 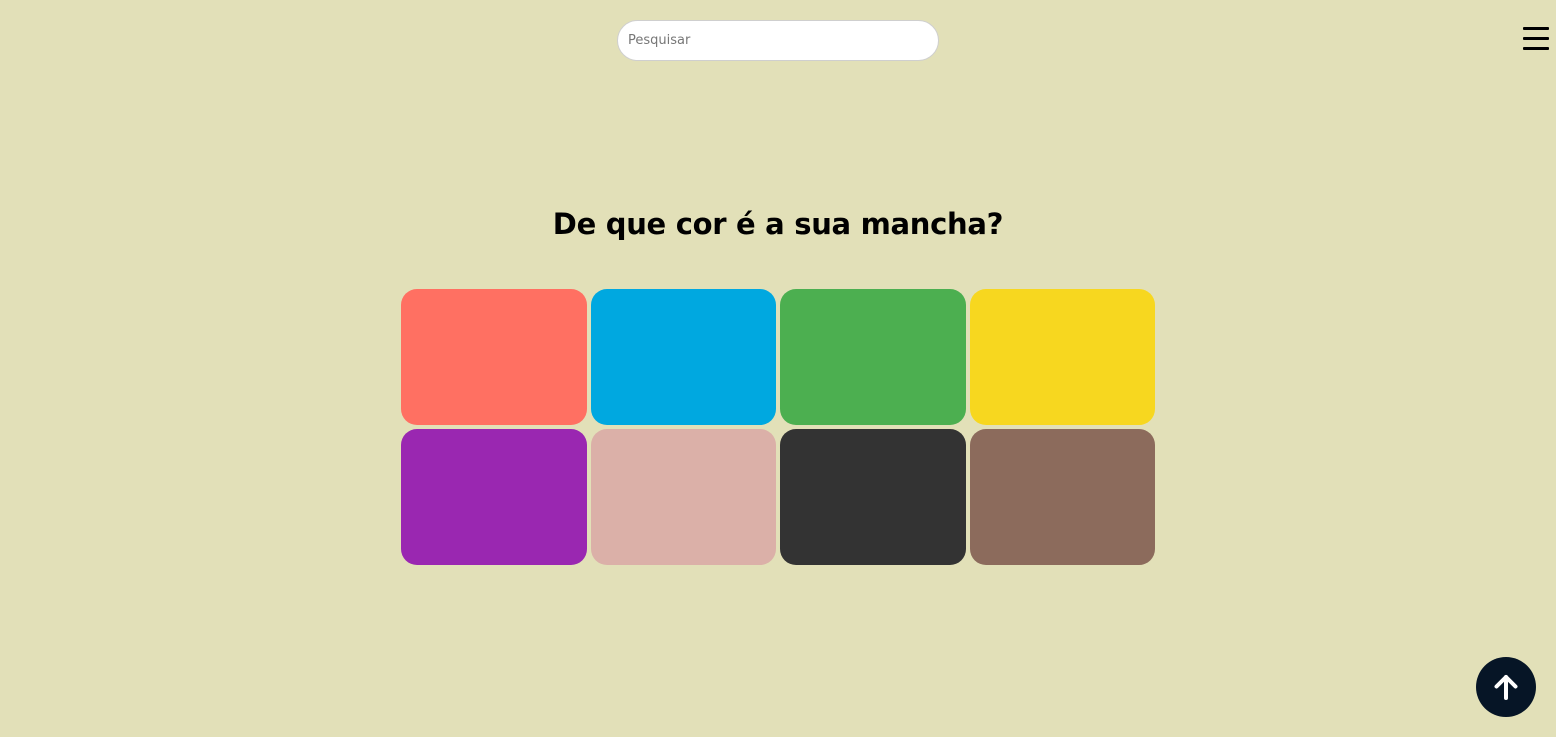 I want to click on arrow-up-icon, so click(x=1506, y=687).